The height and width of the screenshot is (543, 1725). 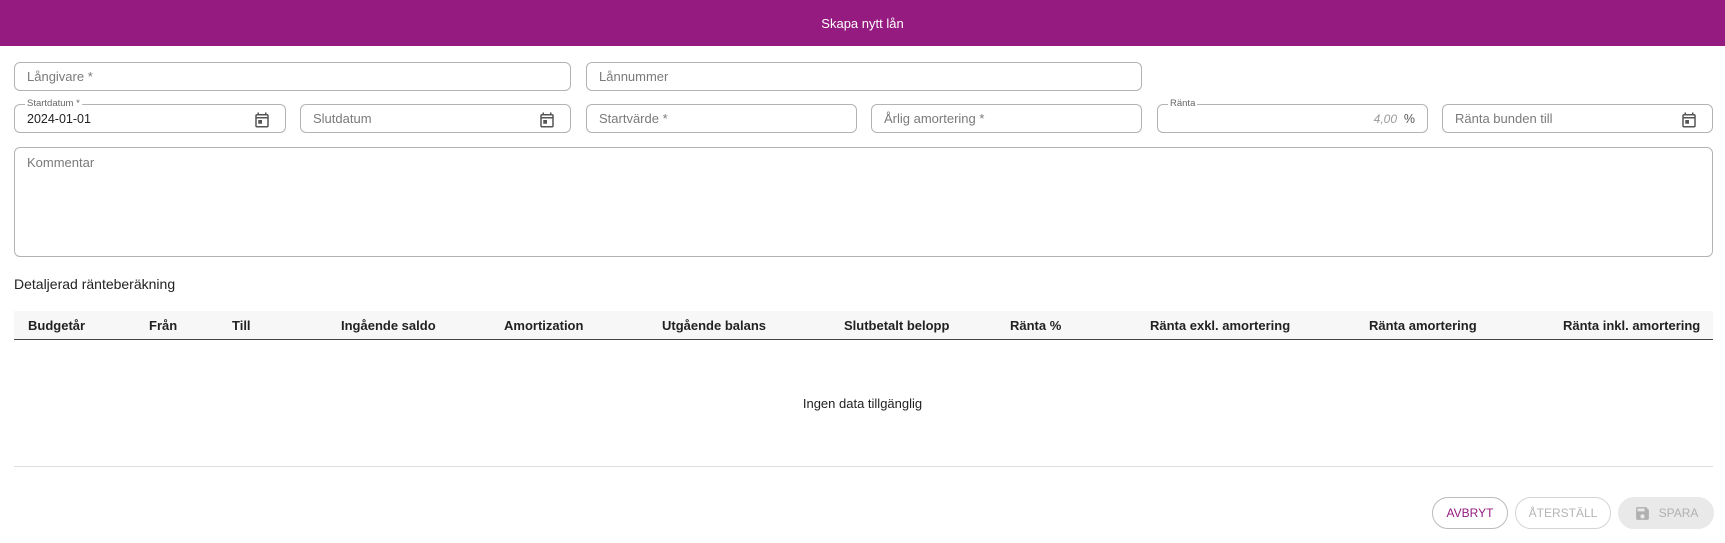 What do you see at coordinates (95, 284) in the screenshot?
I see `section-title: Detaljerad ränteberäkning` at bounding box center [95, 284].